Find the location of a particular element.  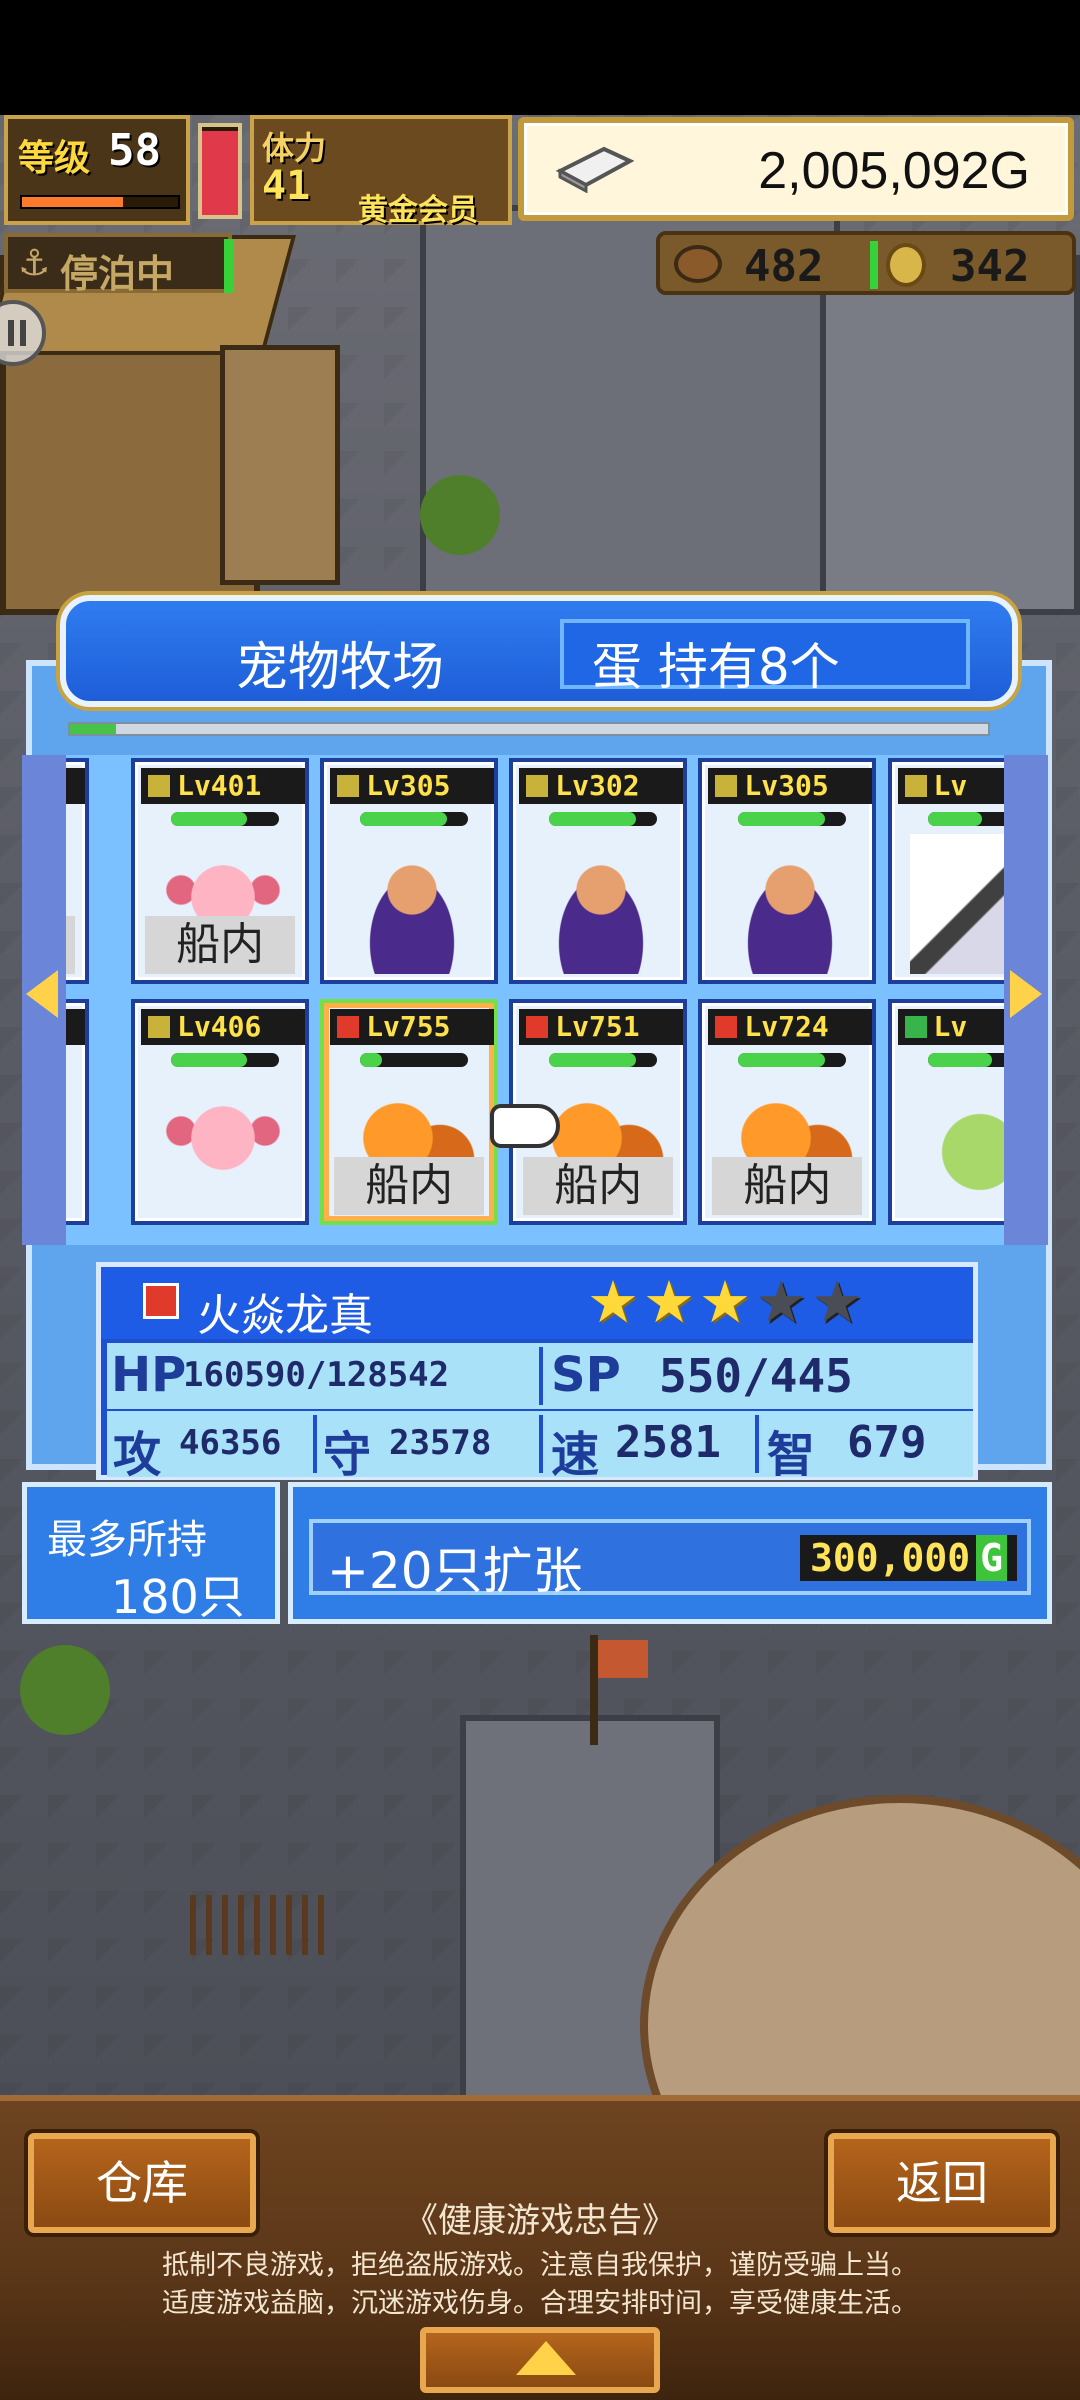

gold-unit-icon: G is located at coordinates (991, 1558).